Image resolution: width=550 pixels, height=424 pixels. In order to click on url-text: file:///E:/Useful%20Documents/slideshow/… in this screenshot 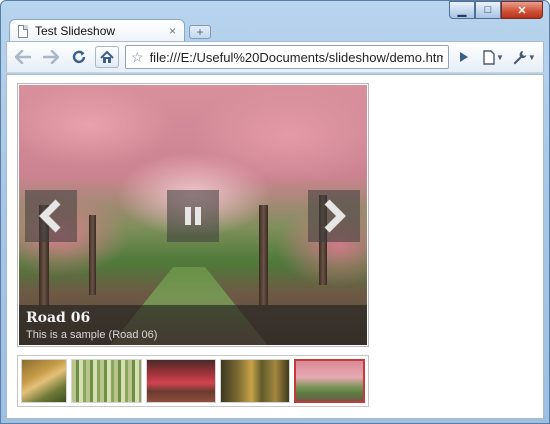, I will do `click(296, 57)`.